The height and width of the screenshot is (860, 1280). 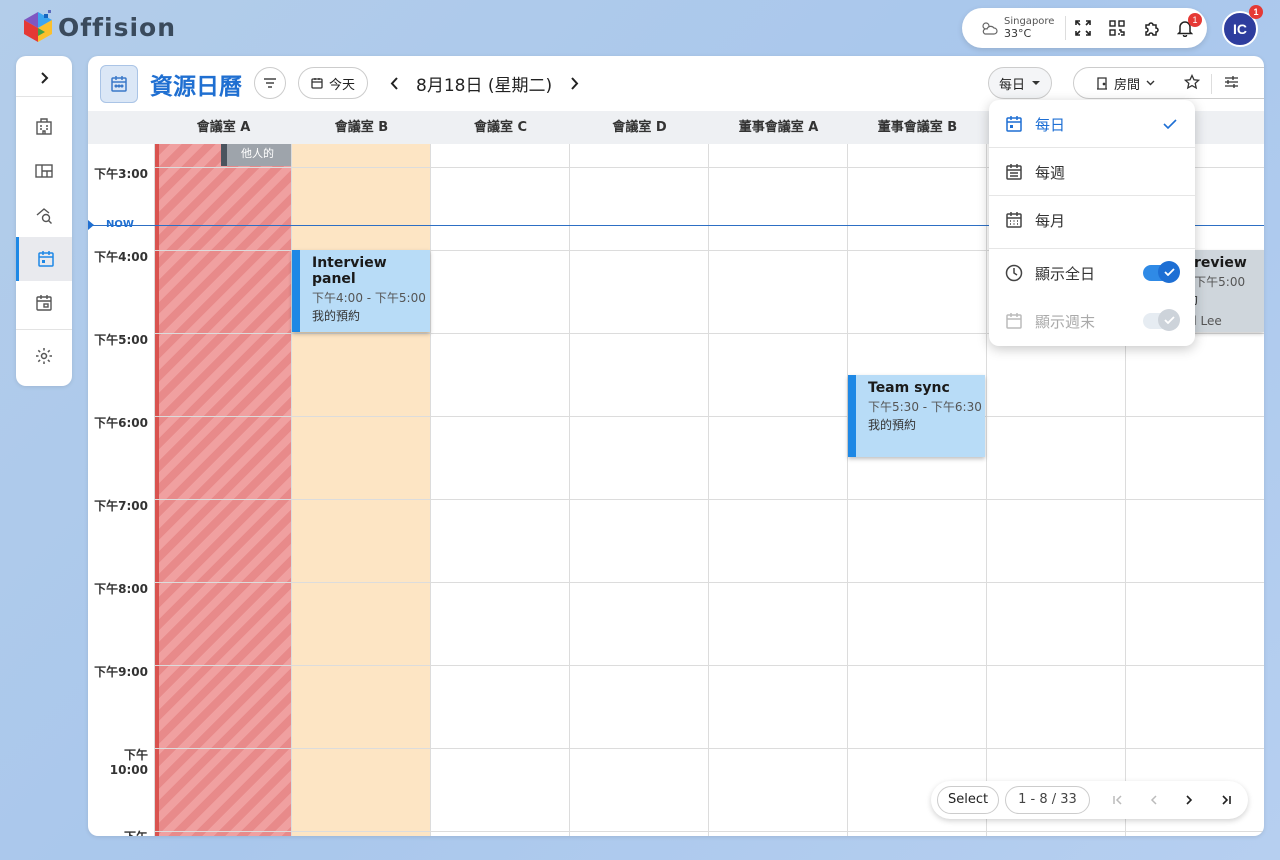 I want to click on today-button: 今天, so click(x=333, y=83).